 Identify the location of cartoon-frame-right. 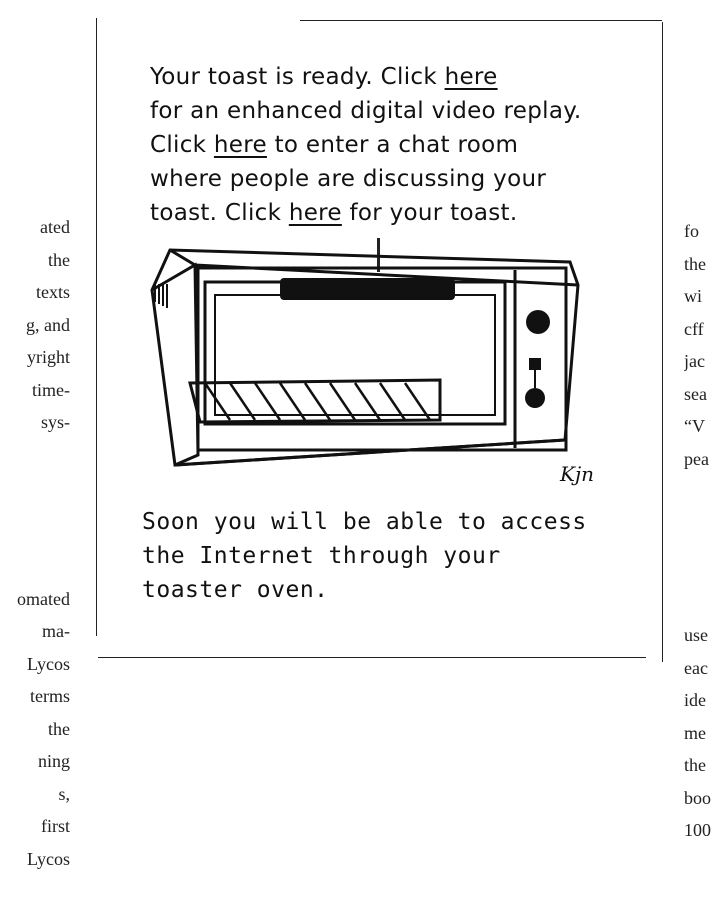
(662, 342).